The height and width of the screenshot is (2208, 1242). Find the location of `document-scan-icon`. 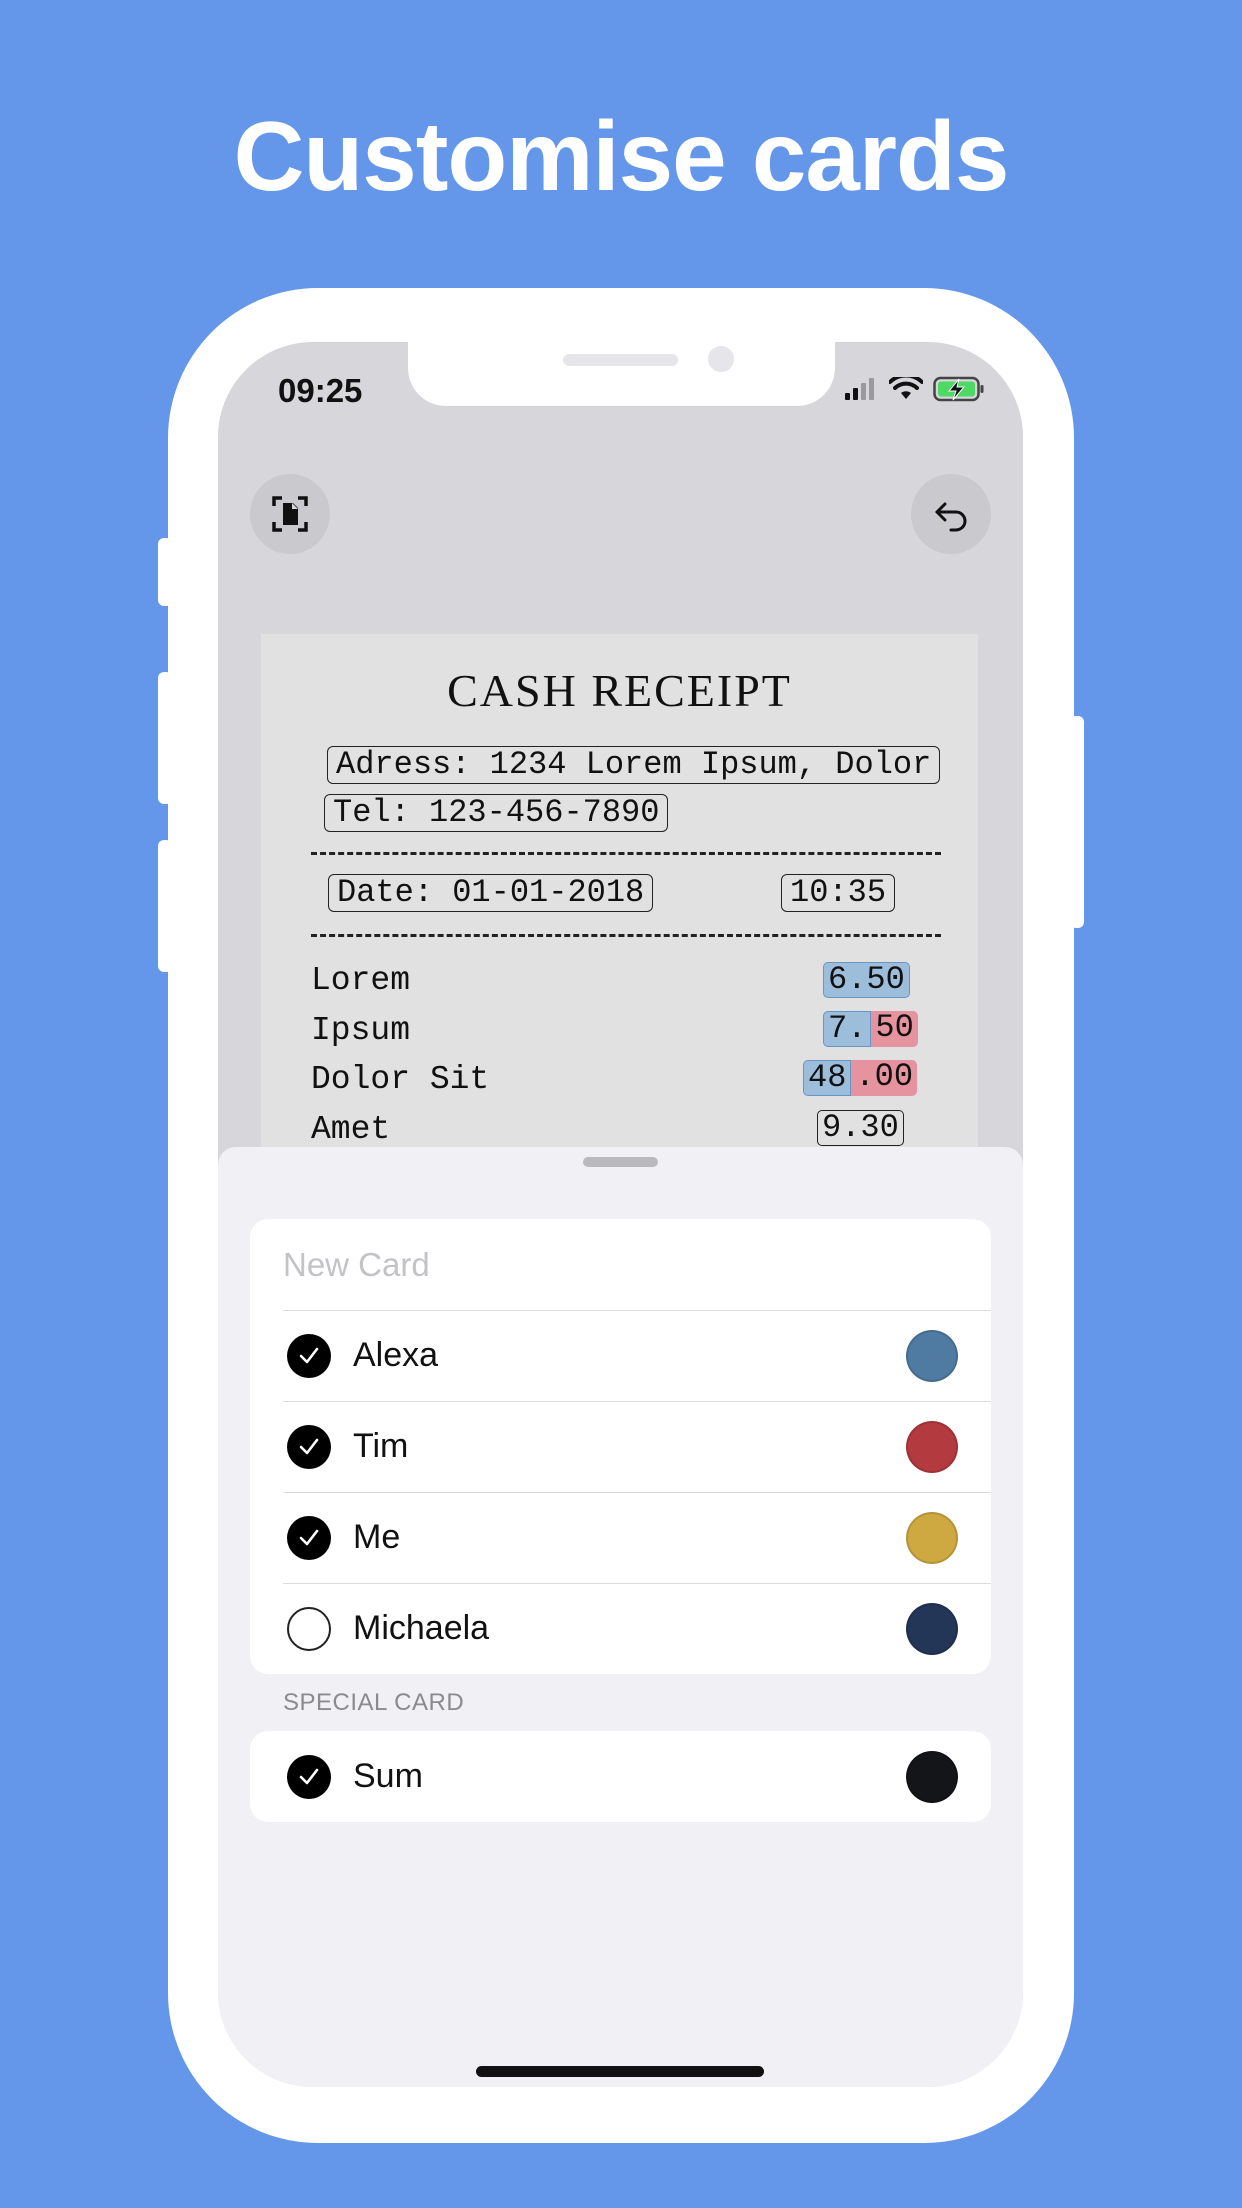

document-scan-icon is located at coordinates (290, 514).